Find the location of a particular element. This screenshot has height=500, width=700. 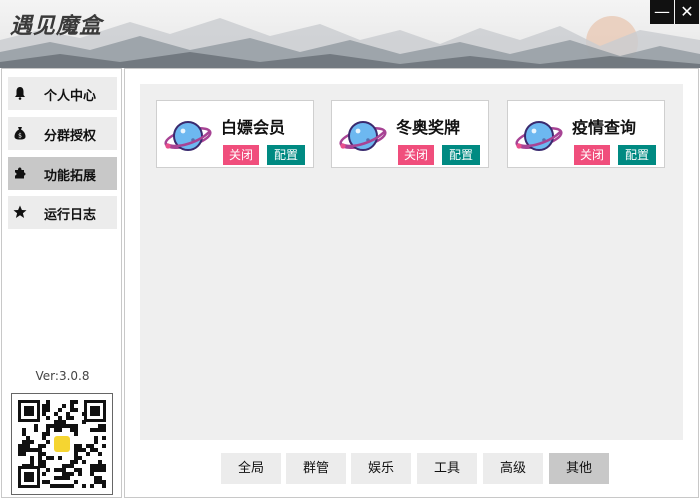

sidebar-item-label: 分群授权 is located at coordinates (70, 136).